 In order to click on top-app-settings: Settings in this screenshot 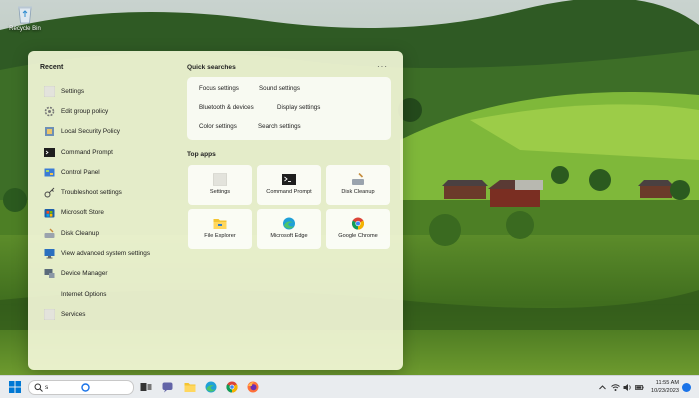, I will do `click(220, 185)`.